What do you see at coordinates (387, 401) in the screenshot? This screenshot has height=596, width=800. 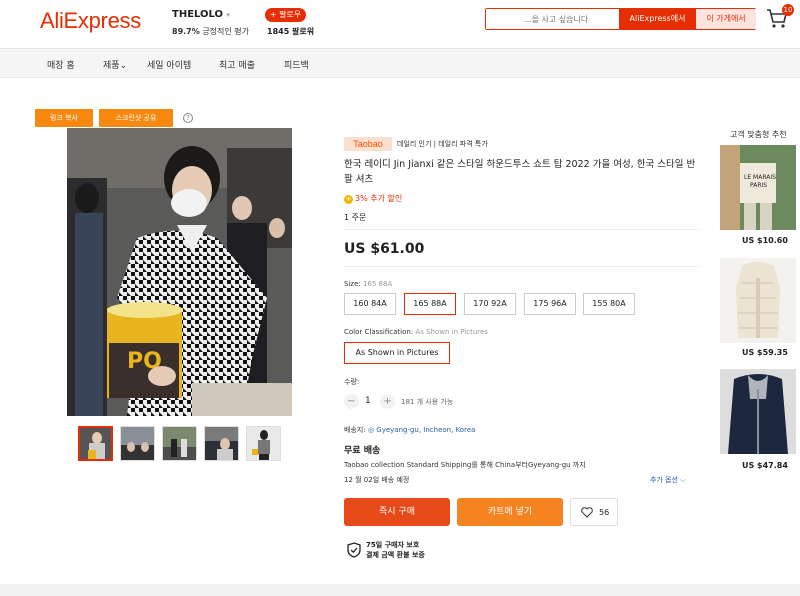 I see `quantity-plus-button: +` at bounding box center [387, 401].